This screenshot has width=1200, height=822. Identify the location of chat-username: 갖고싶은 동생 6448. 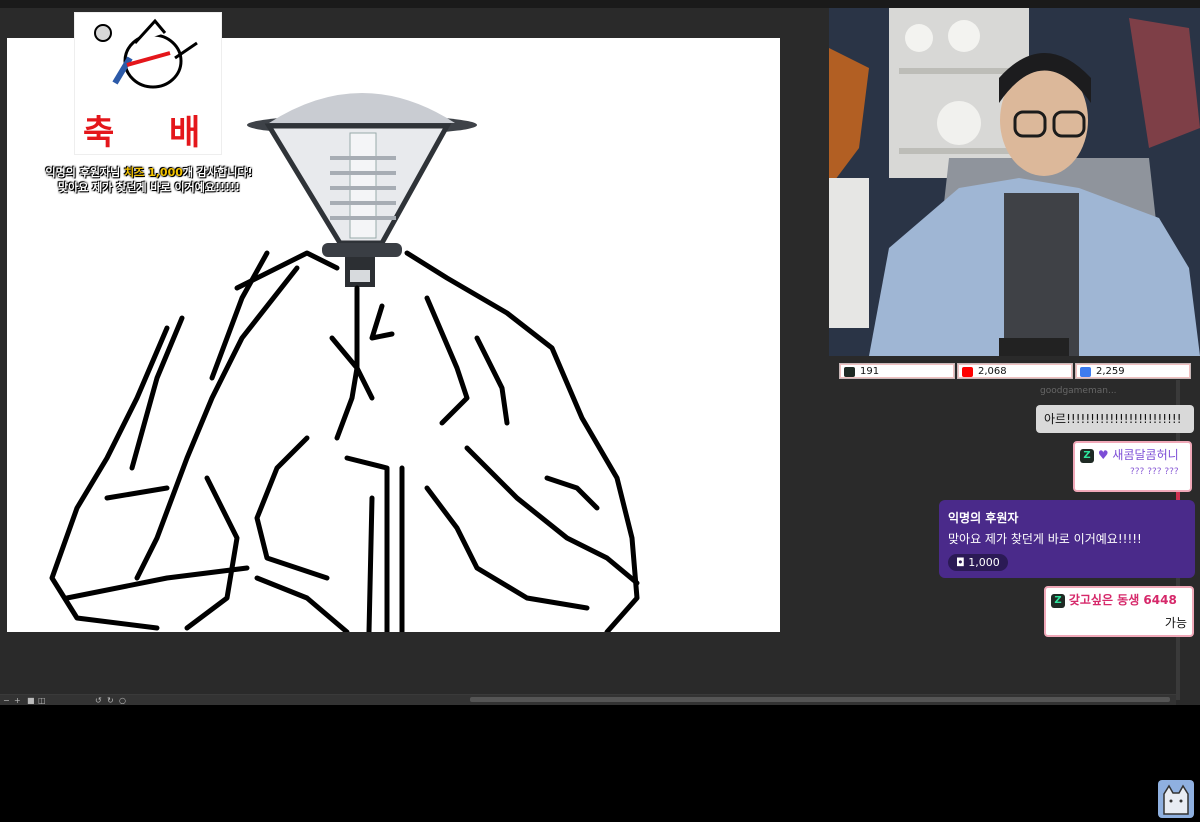
(1122, 600).